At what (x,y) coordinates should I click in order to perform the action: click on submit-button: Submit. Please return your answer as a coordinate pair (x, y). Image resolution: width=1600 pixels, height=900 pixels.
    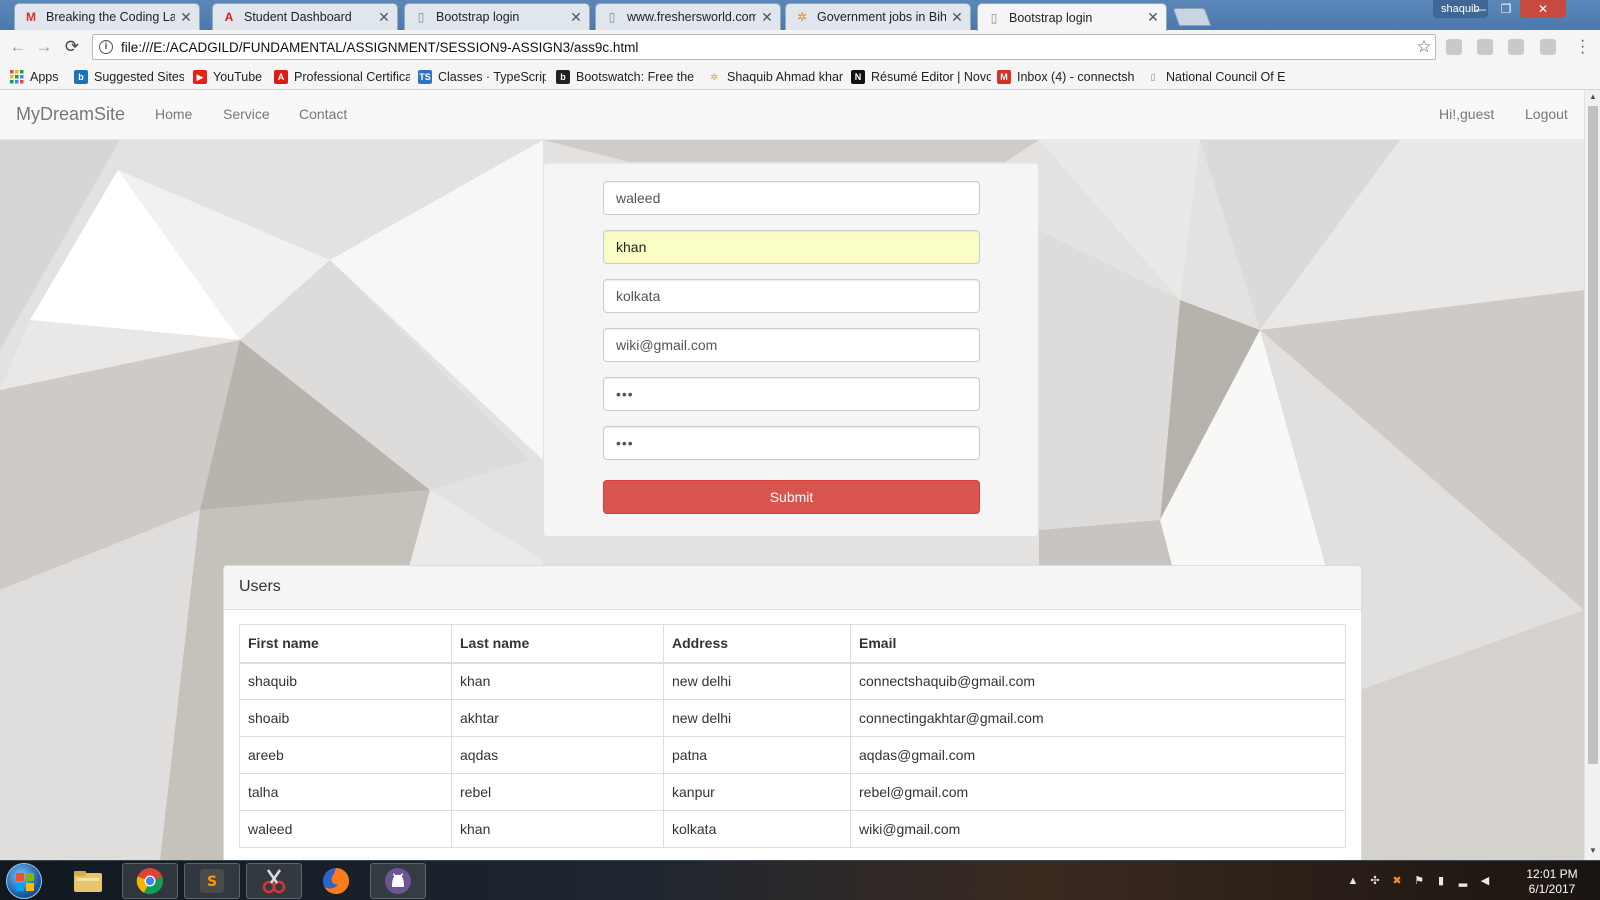
    Looking at the image, I should click on (791, 497).